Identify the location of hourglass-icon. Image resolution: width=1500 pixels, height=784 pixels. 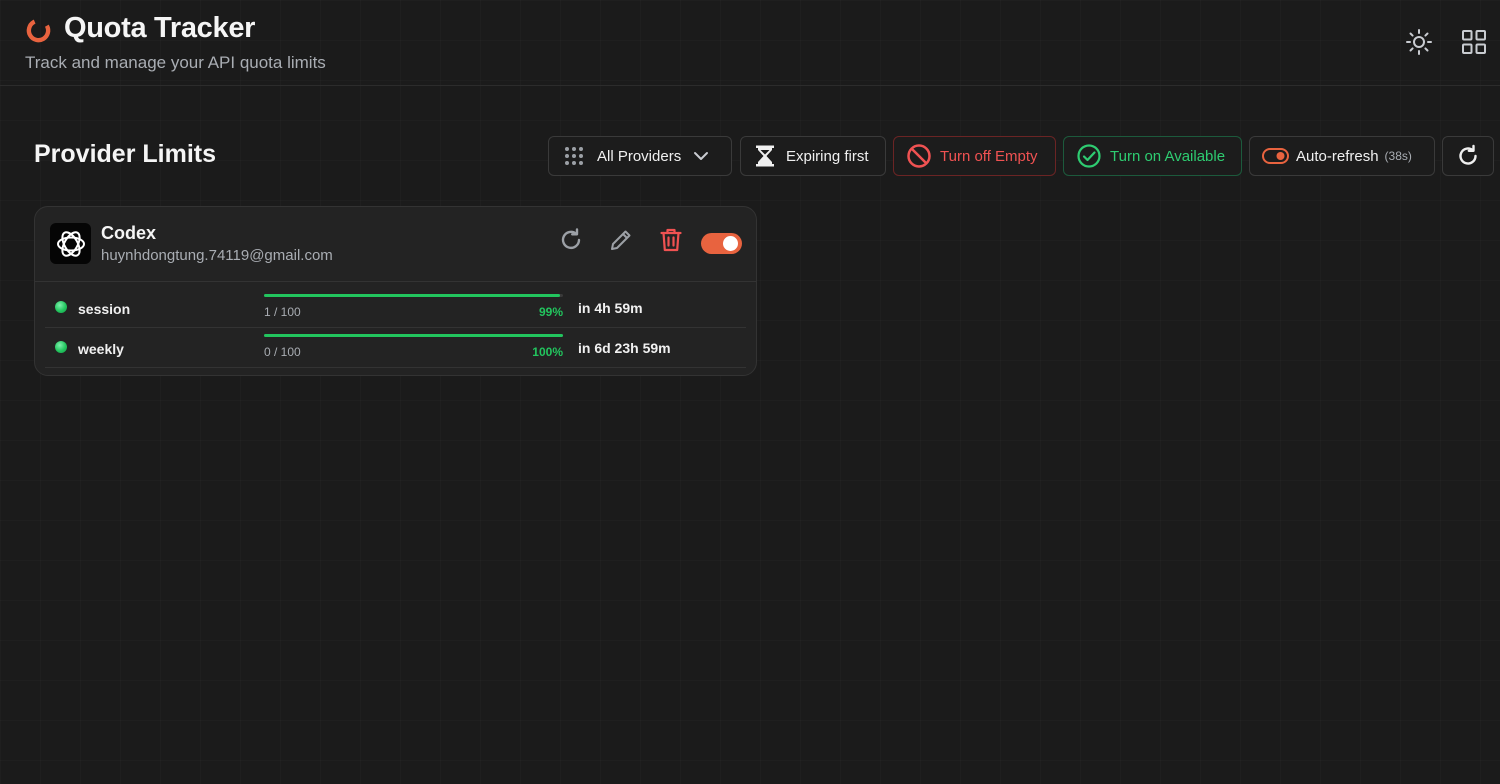
(765, 156).